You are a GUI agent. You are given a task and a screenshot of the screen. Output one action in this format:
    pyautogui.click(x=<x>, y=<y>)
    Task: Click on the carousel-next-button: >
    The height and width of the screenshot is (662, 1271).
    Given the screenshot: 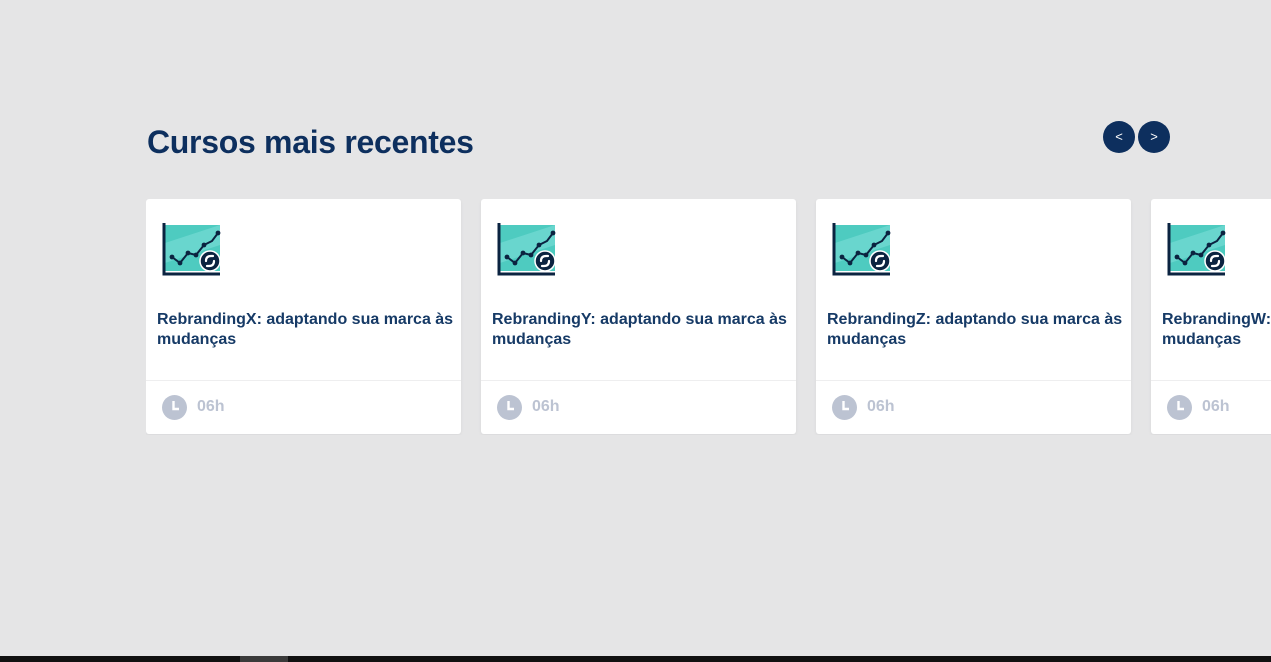 What is the action you would take?
    pyautogui.click(x=1154, y=137)
    